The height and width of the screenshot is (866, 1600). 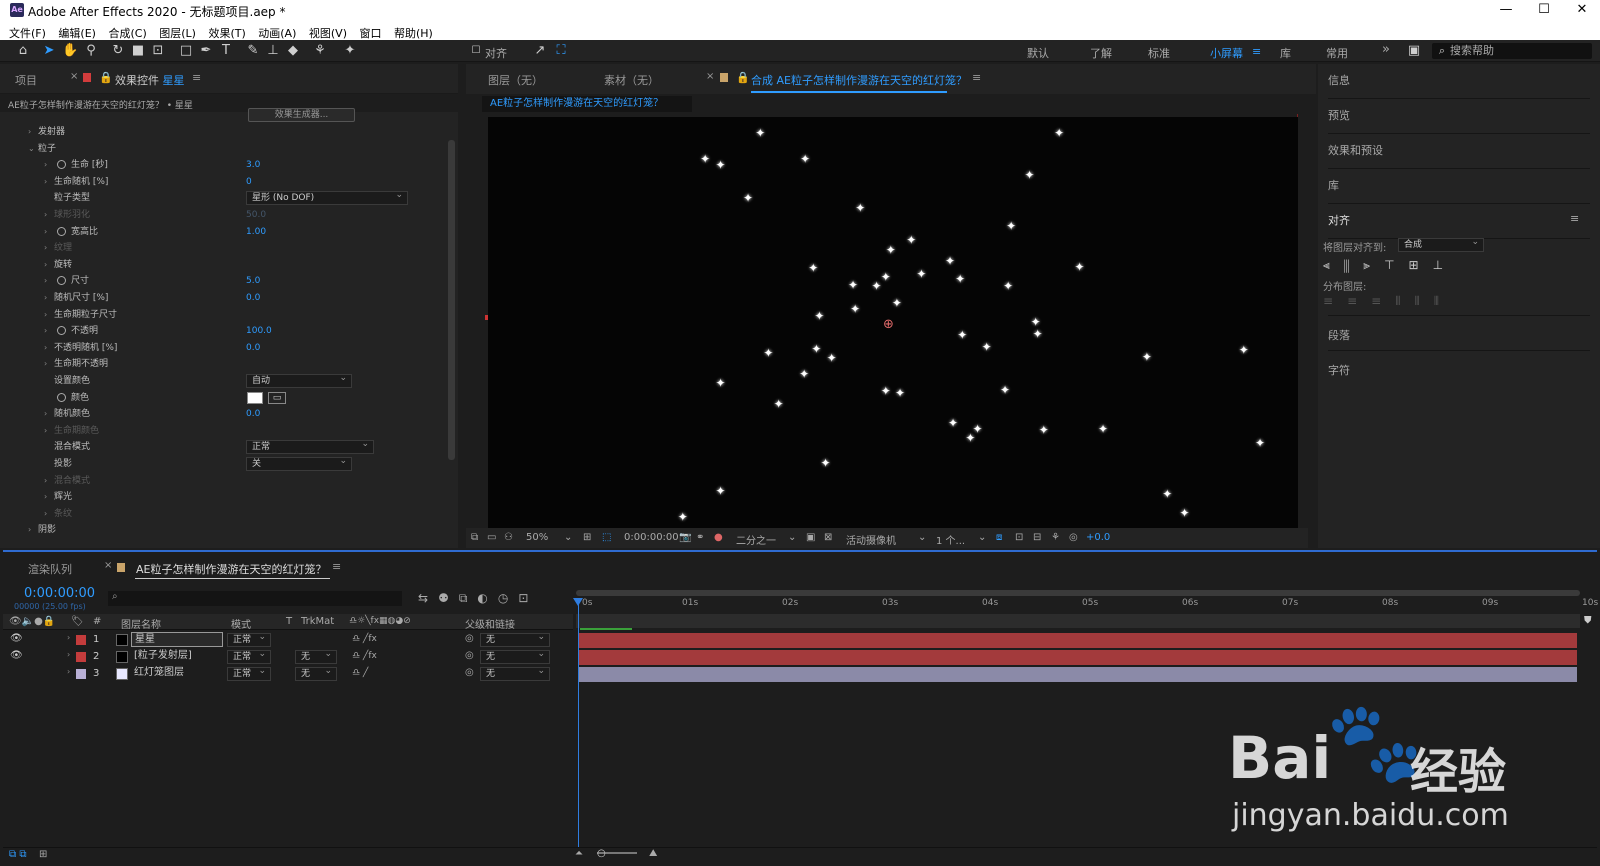 What do you see at coordinates (528, 598) in the screenshot?
I see `draft-3d-icon: ⊡` at bounding box center [528, 598].